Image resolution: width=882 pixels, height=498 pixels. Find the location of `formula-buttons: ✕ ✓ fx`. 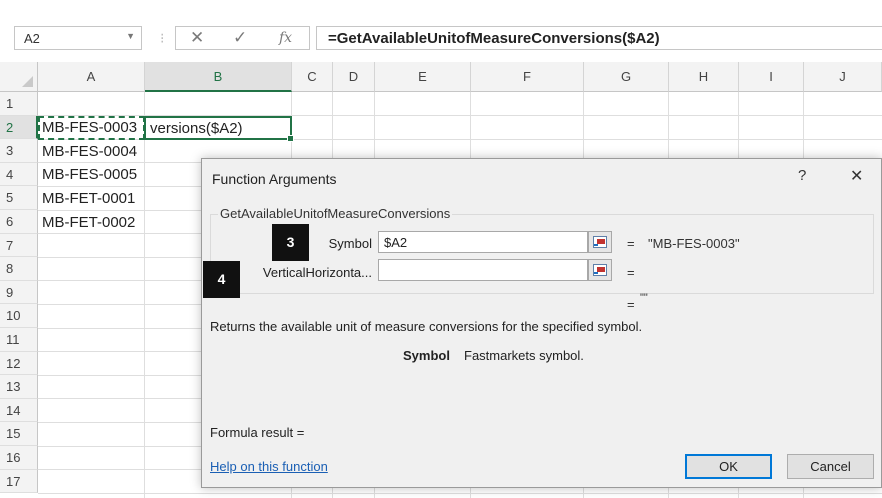

formula-buttons: ✕ ✓ fx is located at coordinates (242, 38).